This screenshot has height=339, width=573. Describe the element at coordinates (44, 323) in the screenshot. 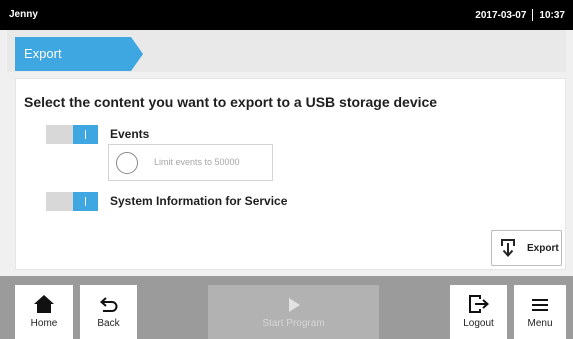

I see `home-label: Home` at that location.